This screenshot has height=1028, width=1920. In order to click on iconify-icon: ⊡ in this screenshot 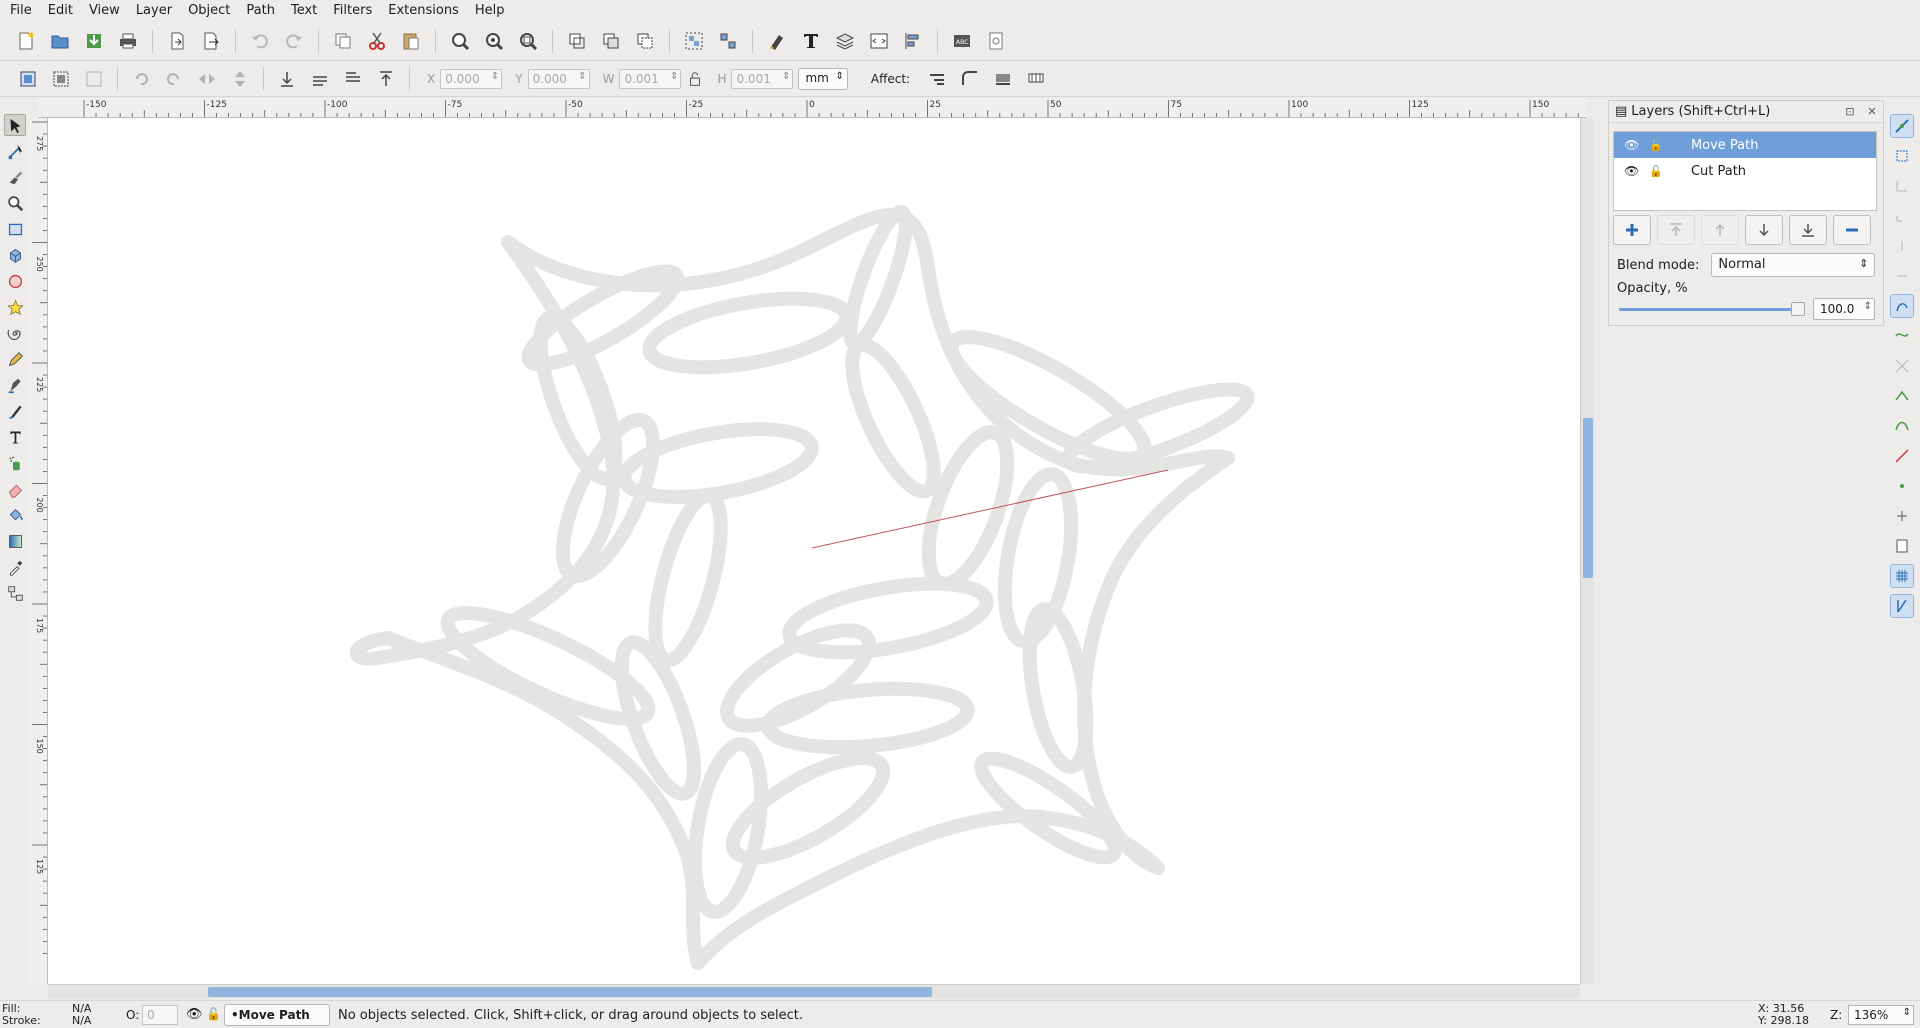, I will do `click(1850, 112)`.